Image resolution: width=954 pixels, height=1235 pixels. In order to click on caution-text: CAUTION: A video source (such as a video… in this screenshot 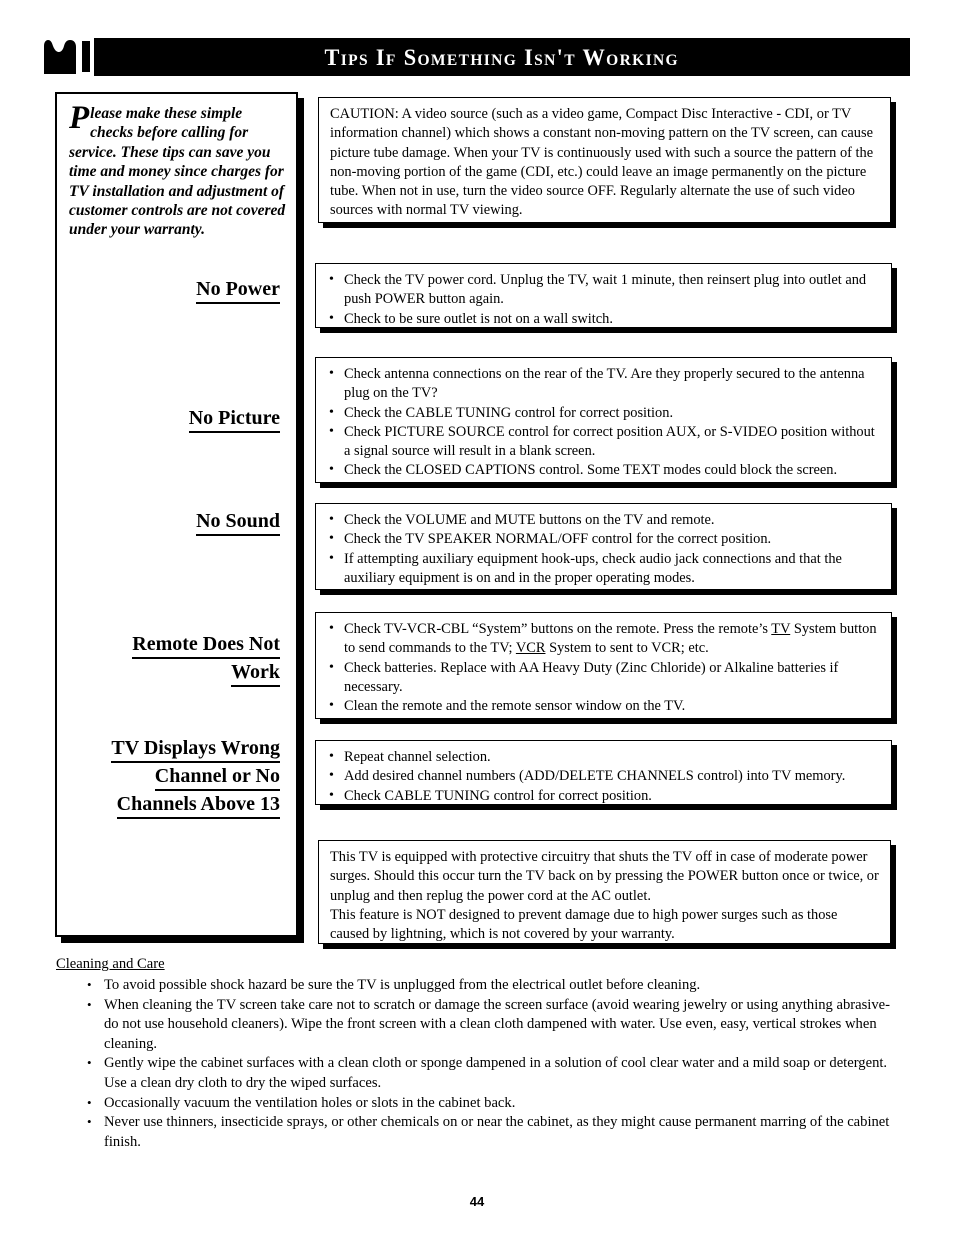, I will do `click(602, 162)`.